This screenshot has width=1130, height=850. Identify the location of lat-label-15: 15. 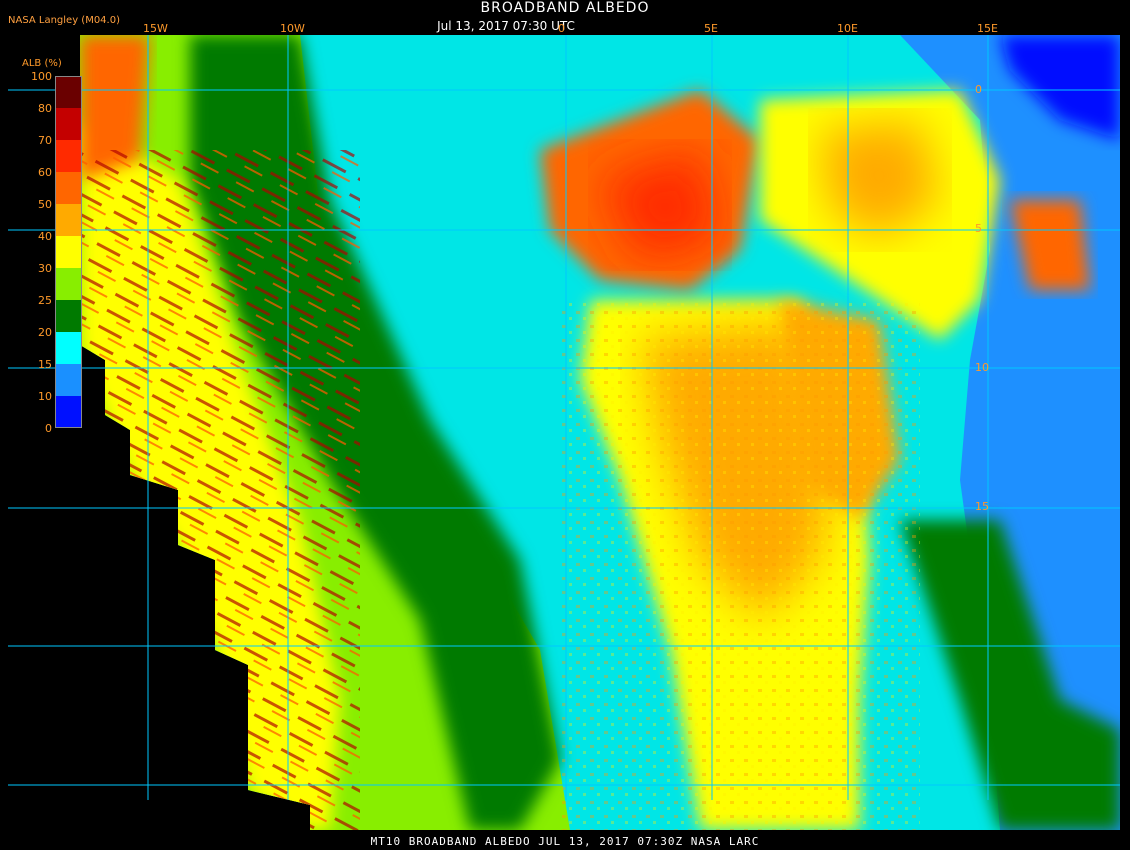
(982, 506).